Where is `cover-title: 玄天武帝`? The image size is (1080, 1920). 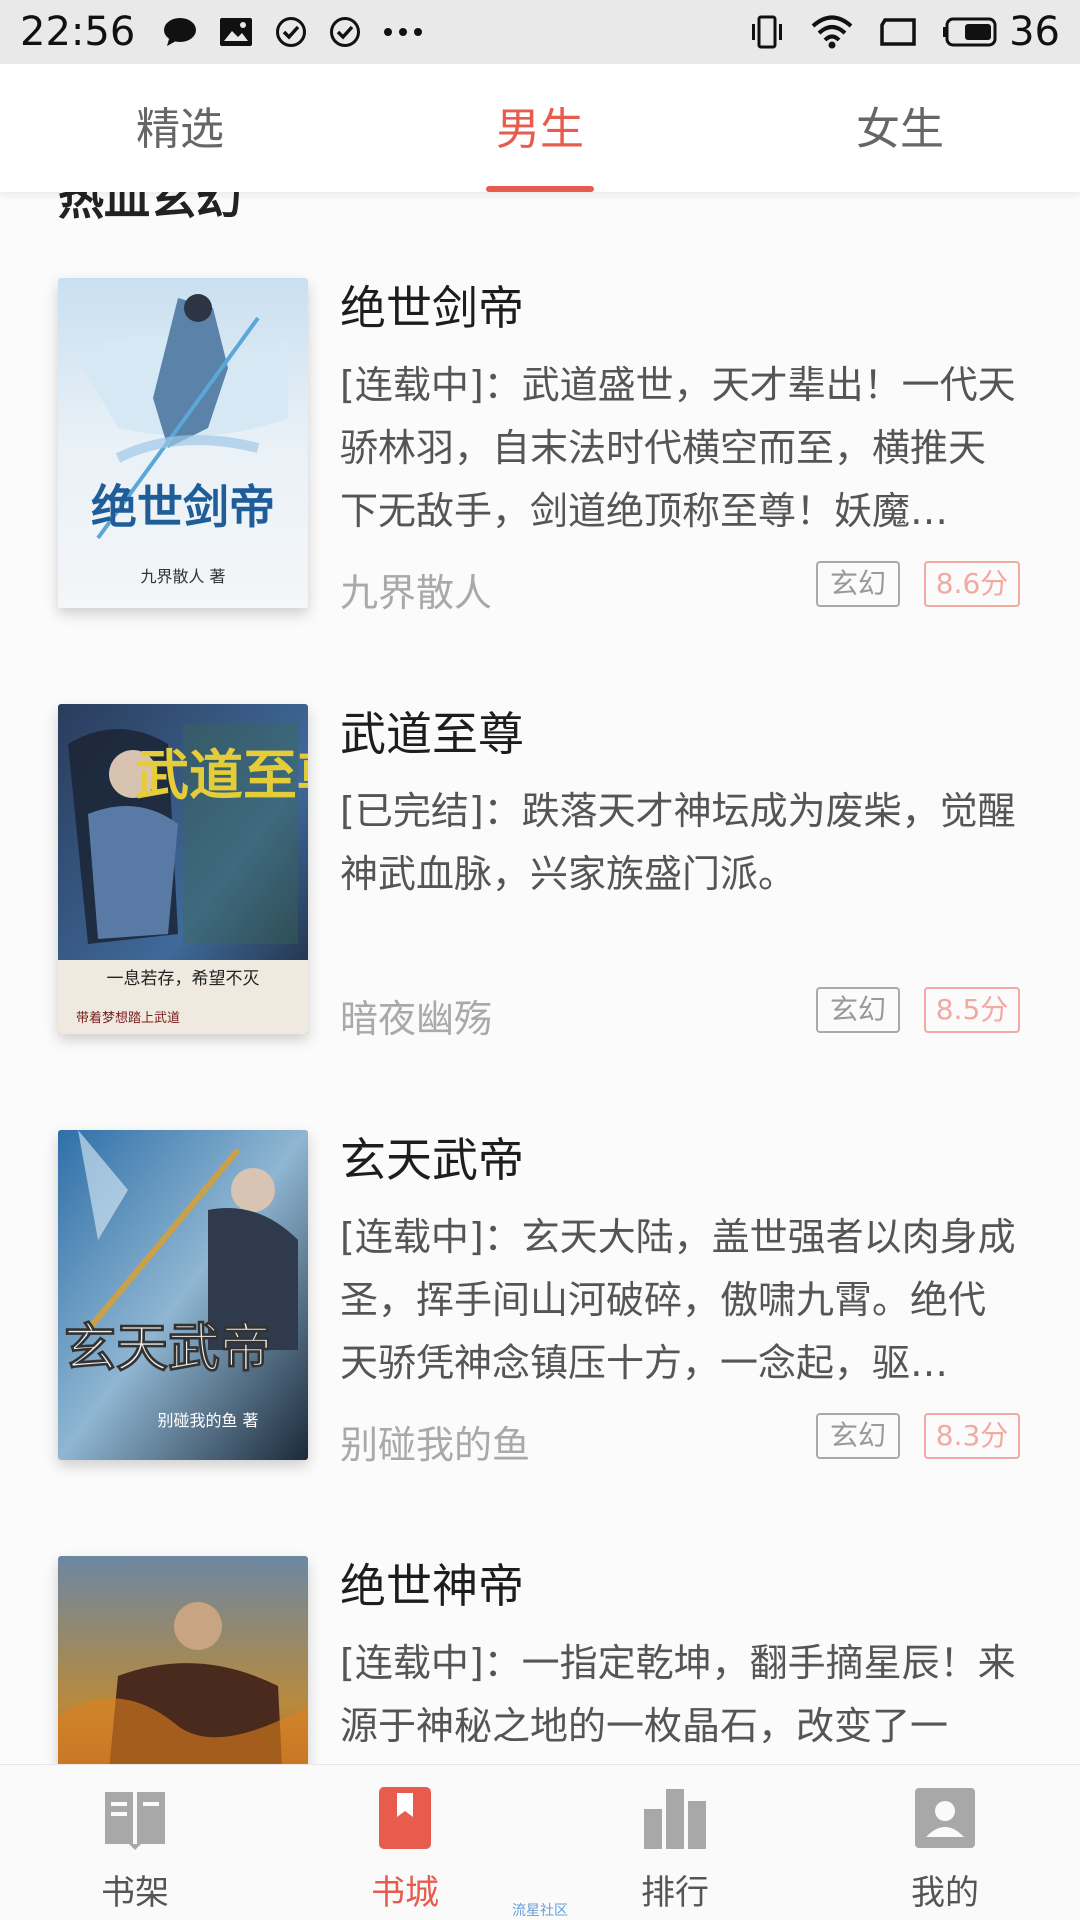
cover-title: 玄天武帝 is located at coordinates (168, 1348).